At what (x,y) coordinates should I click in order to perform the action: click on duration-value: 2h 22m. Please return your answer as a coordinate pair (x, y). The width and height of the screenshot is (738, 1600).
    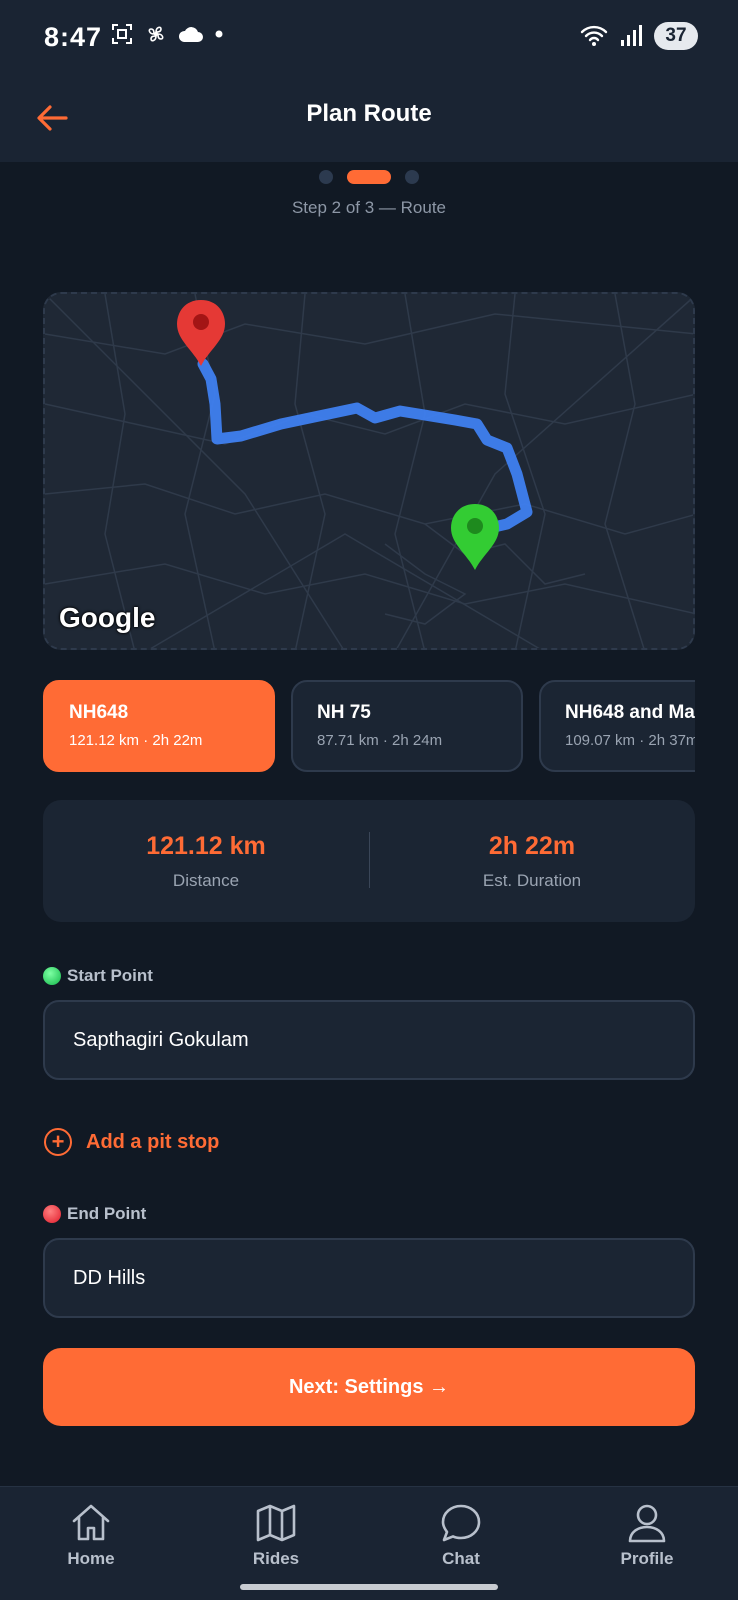
    Looking at the image, I should click on (532, 846).